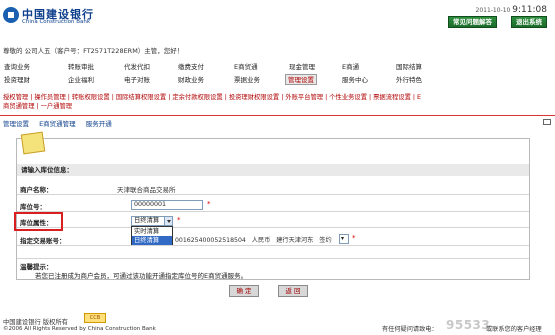 The height and width of the screenshot is (335, 555). What do you see at coordinates (295, 240) in the screenshot?
I see `account-branch: 建行天津河东` at bounding box center [295, 240].